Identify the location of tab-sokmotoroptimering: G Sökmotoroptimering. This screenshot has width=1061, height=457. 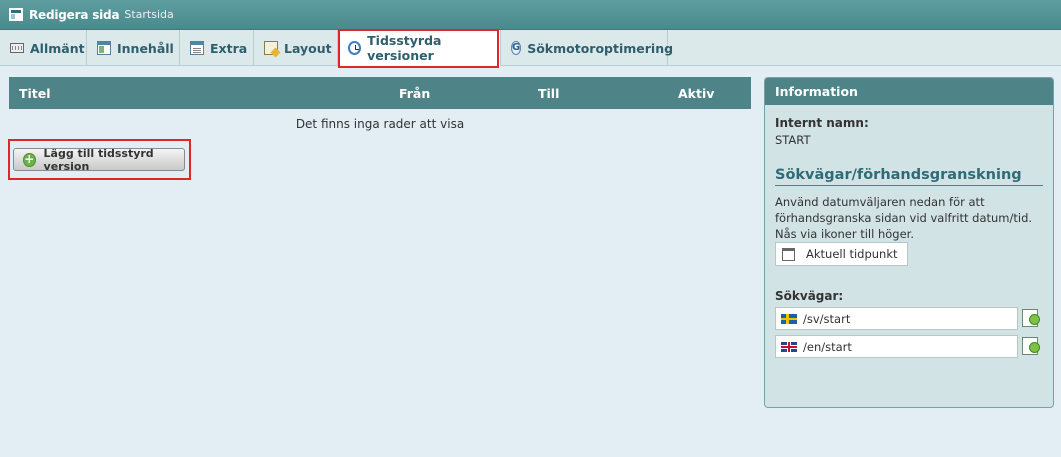
(587, 48).